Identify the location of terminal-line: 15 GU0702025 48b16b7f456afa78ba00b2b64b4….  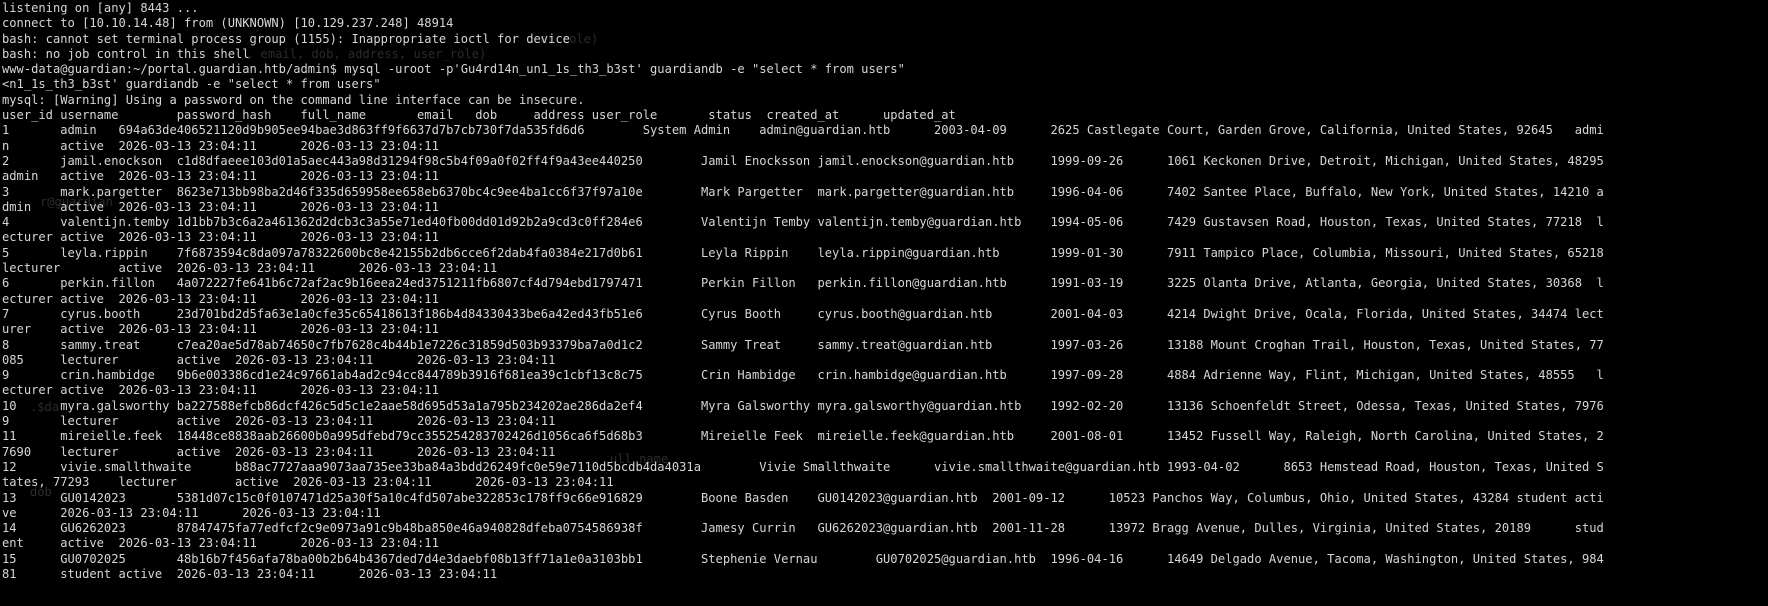
(803, 558).